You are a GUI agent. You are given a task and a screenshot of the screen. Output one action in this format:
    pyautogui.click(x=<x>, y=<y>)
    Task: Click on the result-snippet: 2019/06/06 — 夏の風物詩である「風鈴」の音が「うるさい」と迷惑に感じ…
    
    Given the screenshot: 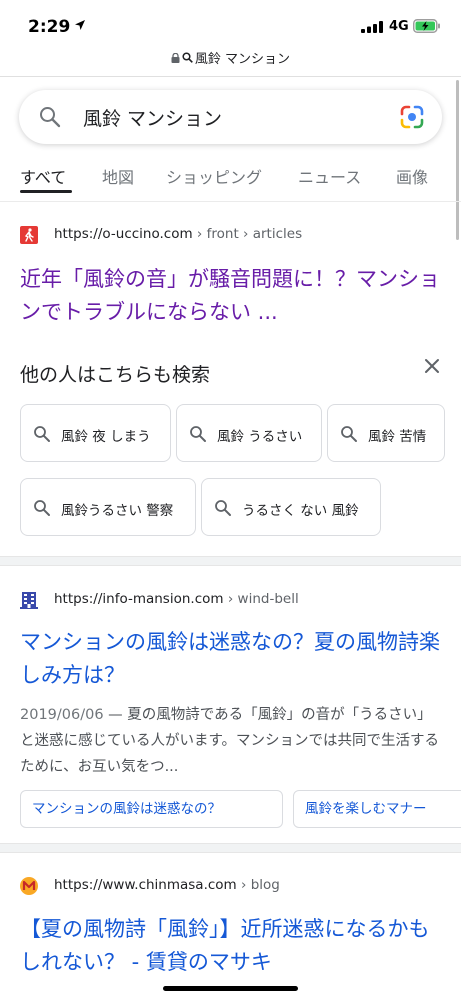 What is the action you would take?
    pyautogui.click(x=232, y=741)
    